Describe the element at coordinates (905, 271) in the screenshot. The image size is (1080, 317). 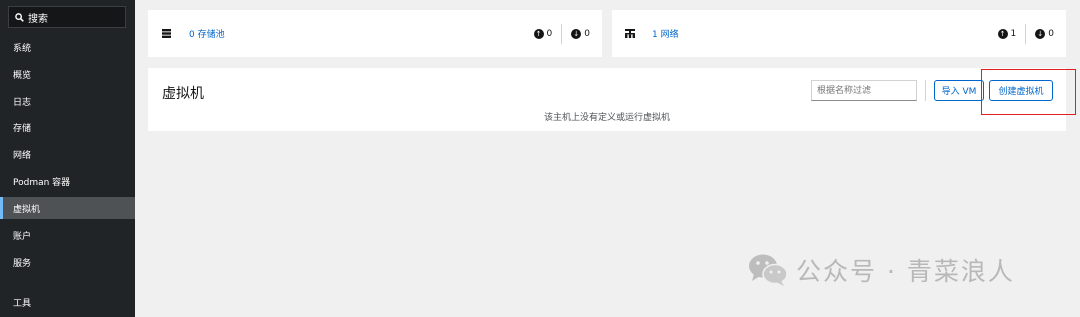
I see `watermark-text: 公众号 · 青菜浪人` at that location.